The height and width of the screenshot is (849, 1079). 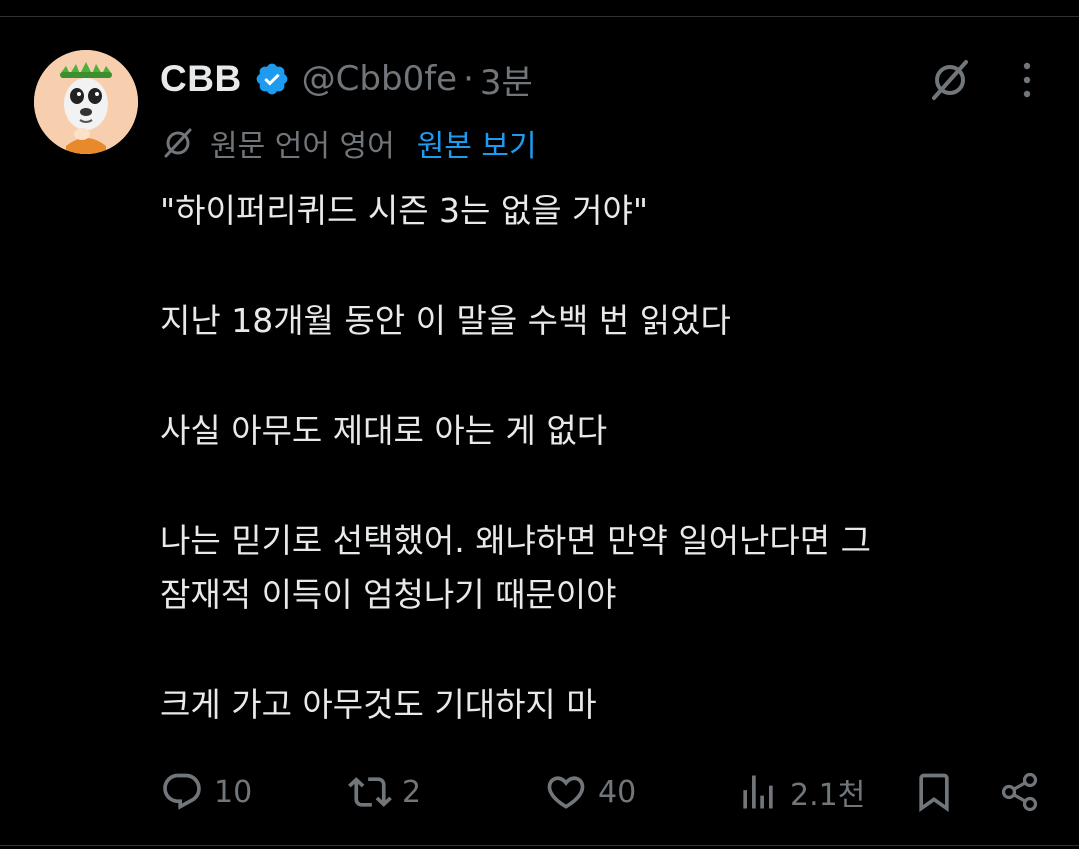 I want to click on reply-button: 10, so click(x=206, y=792).